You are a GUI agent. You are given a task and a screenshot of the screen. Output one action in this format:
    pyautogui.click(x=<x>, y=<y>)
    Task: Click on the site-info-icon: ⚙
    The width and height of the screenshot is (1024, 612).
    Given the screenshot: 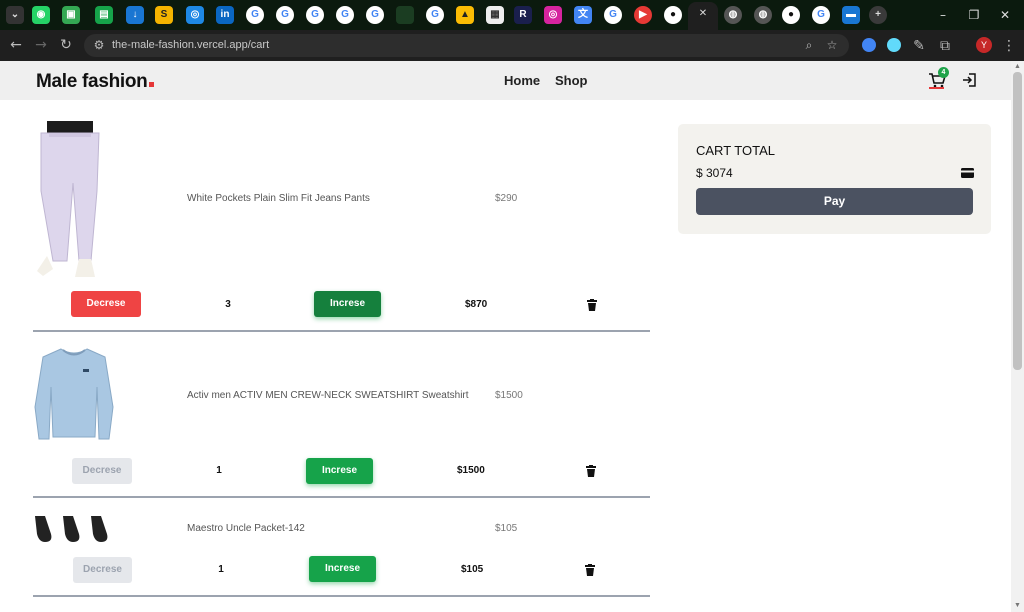 What is the action you would take?
    pyautogui.click(x=99, y=45)
    